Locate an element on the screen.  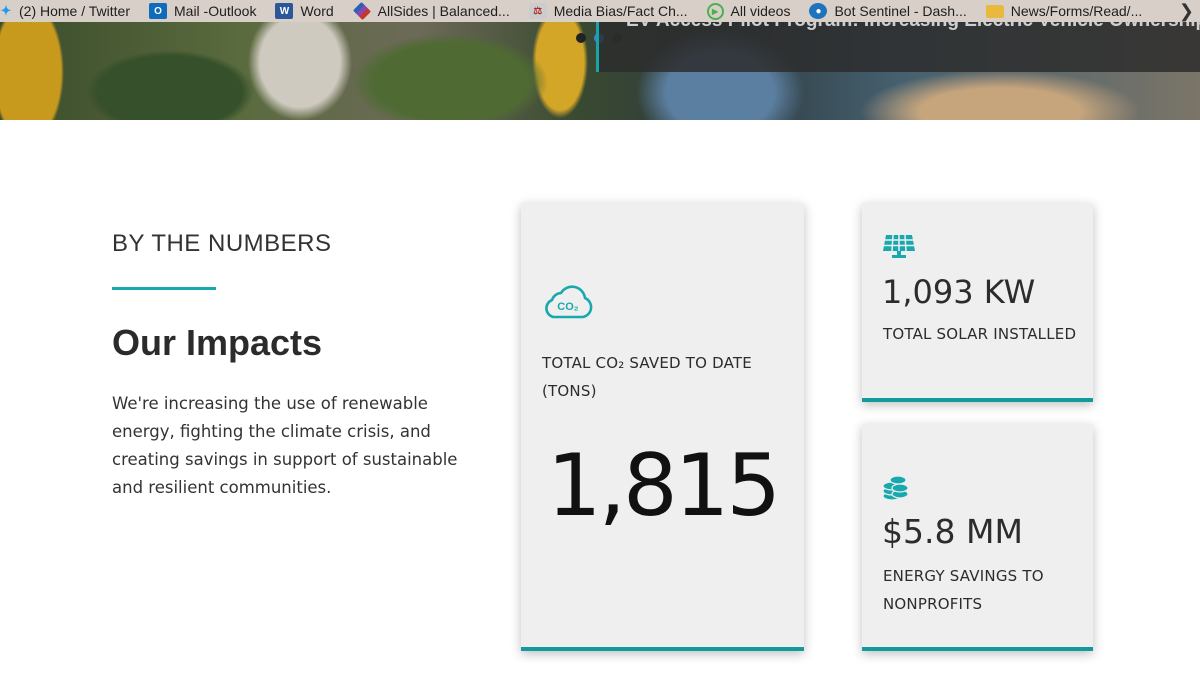
solar-card: 1,093 KW TOTAL SOLAR INSTALLED is located at coordinates (977, 302).